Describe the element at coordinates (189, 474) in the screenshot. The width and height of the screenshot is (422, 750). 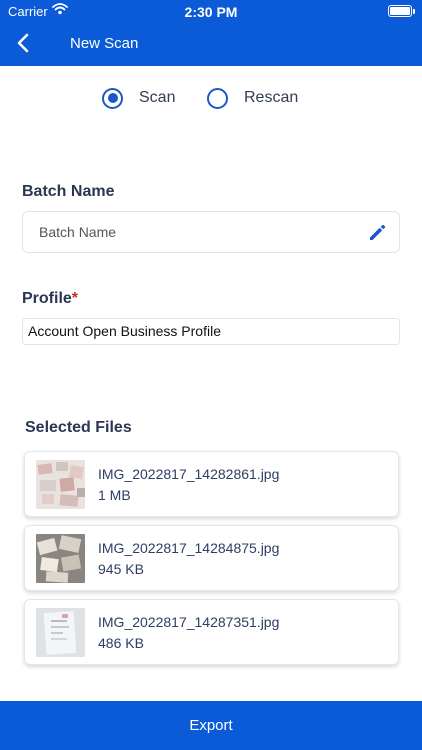
I see `file-name: IMG_2022817_14282861.jpg` at that location.